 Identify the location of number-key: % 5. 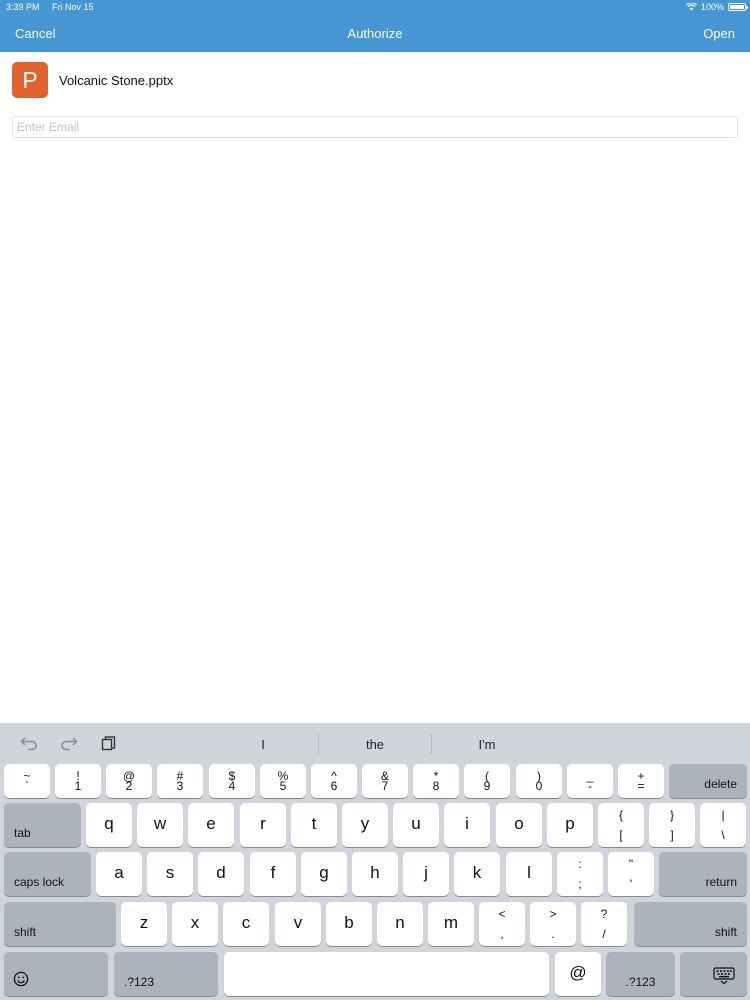
(283, 781).